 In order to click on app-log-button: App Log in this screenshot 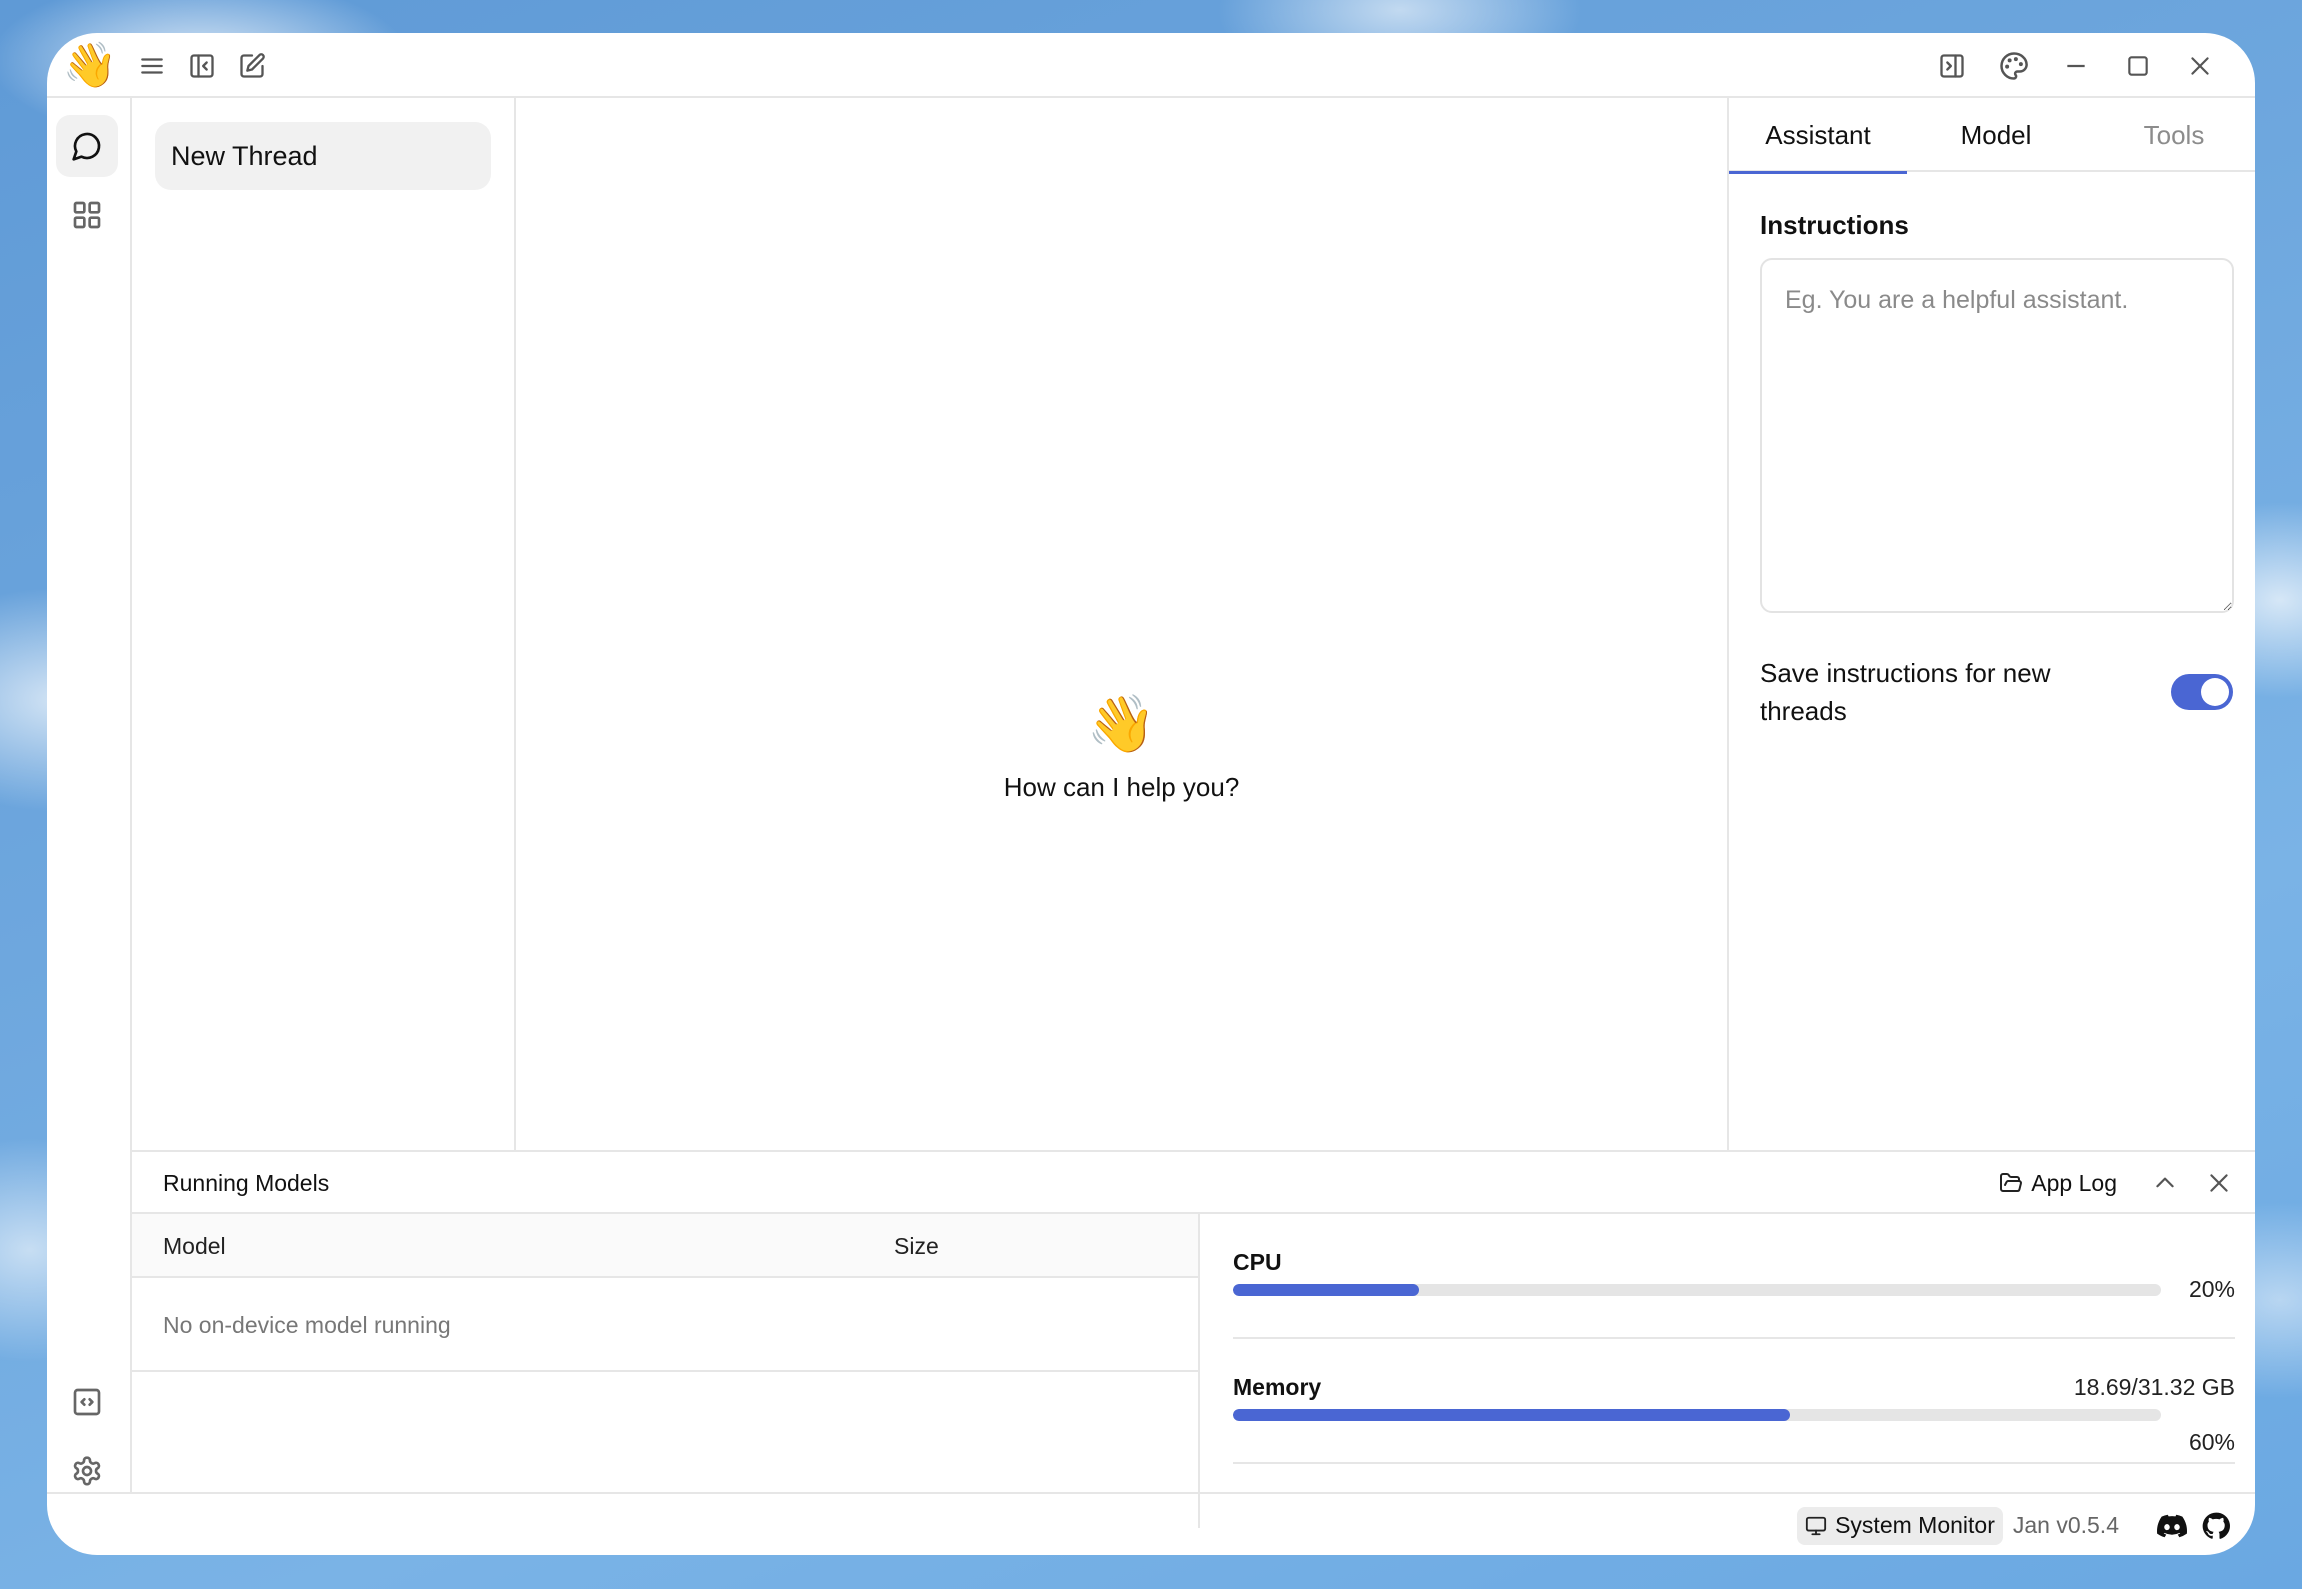, I will do `click(2058, 1183)`.